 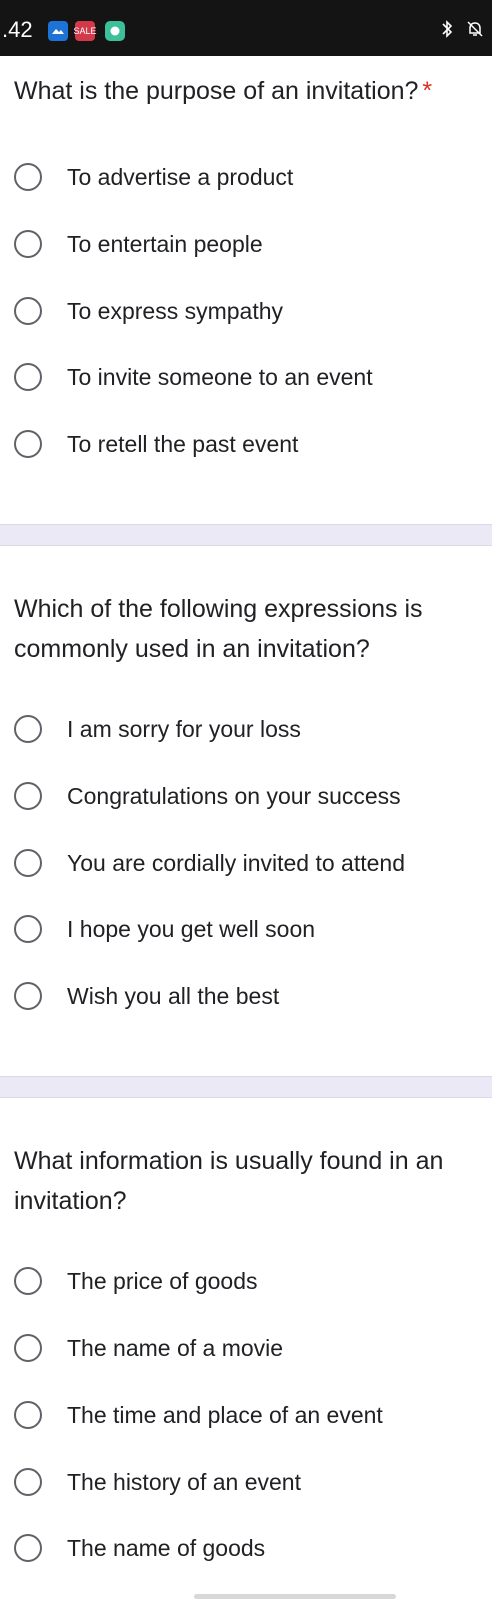 What do you see at coordinates (166, 1547) in the screenshot?
I see `option-label: The name of goods` at bounding box center [166, 1547].